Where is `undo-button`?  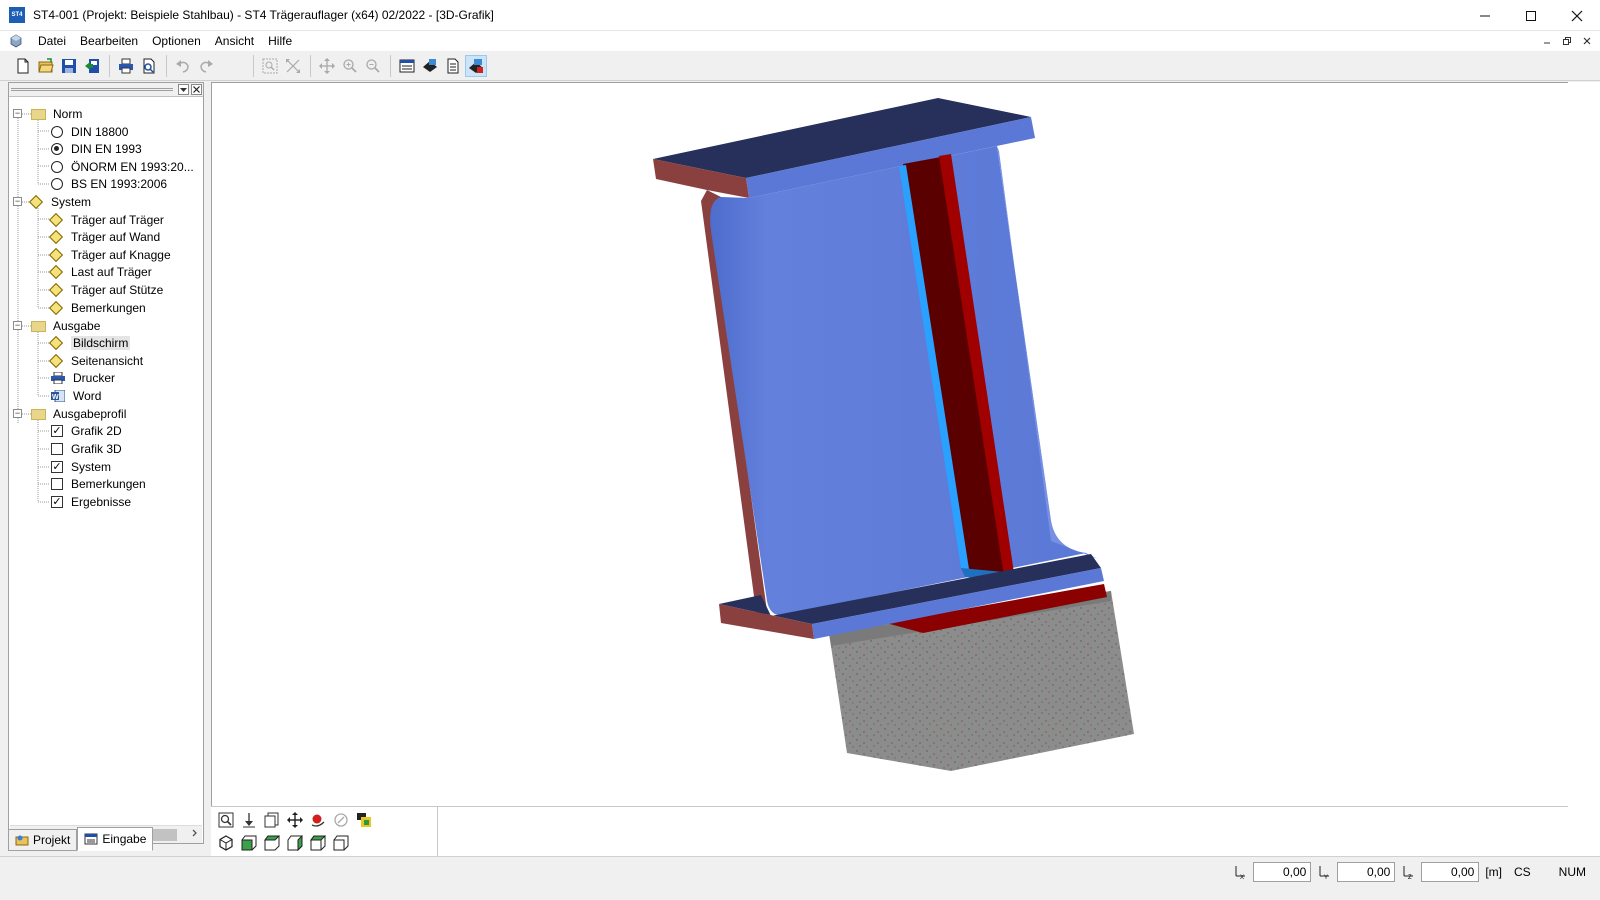 undo-button is located at coordinates (183, 66).